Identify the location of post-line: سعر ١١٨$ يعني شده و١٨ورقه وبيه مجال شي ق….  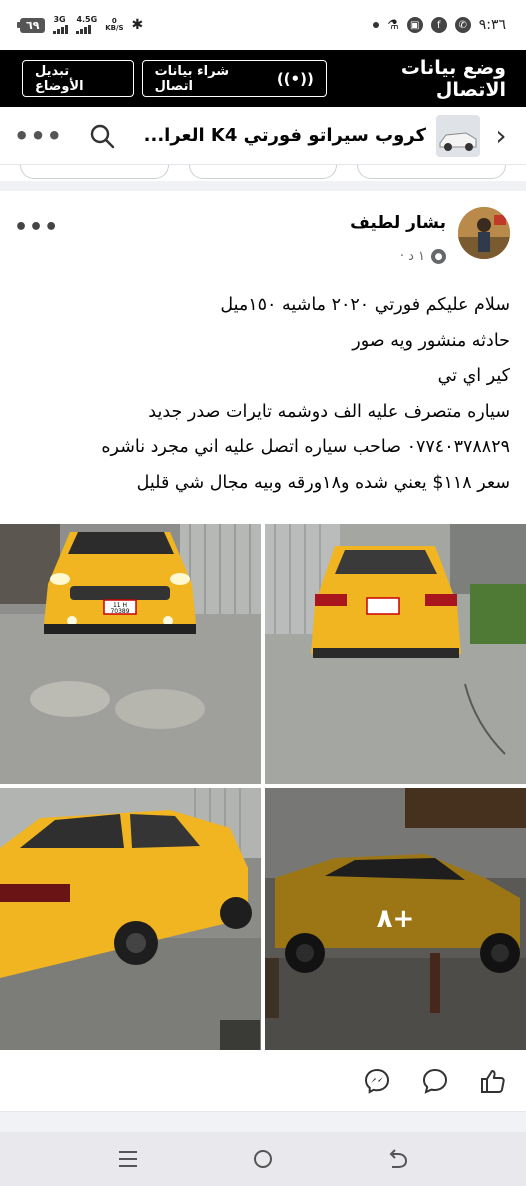
(323, 482).